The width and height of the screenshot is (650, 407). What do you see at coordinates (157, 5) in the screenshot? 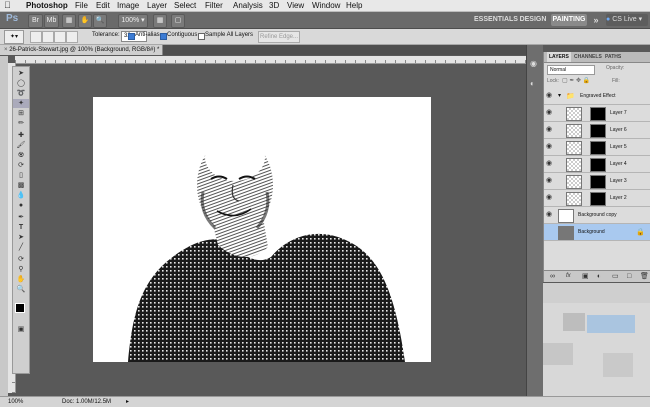
I see `menu-layer: Layer` at bounding box center [157, 5].